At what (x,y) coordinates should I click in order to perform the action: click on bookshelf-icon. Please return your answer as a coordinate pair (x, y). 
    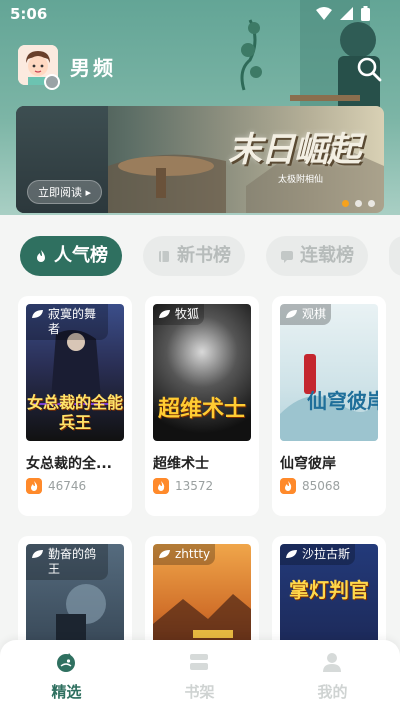
    Looking at the image, I should click on (199, 662).